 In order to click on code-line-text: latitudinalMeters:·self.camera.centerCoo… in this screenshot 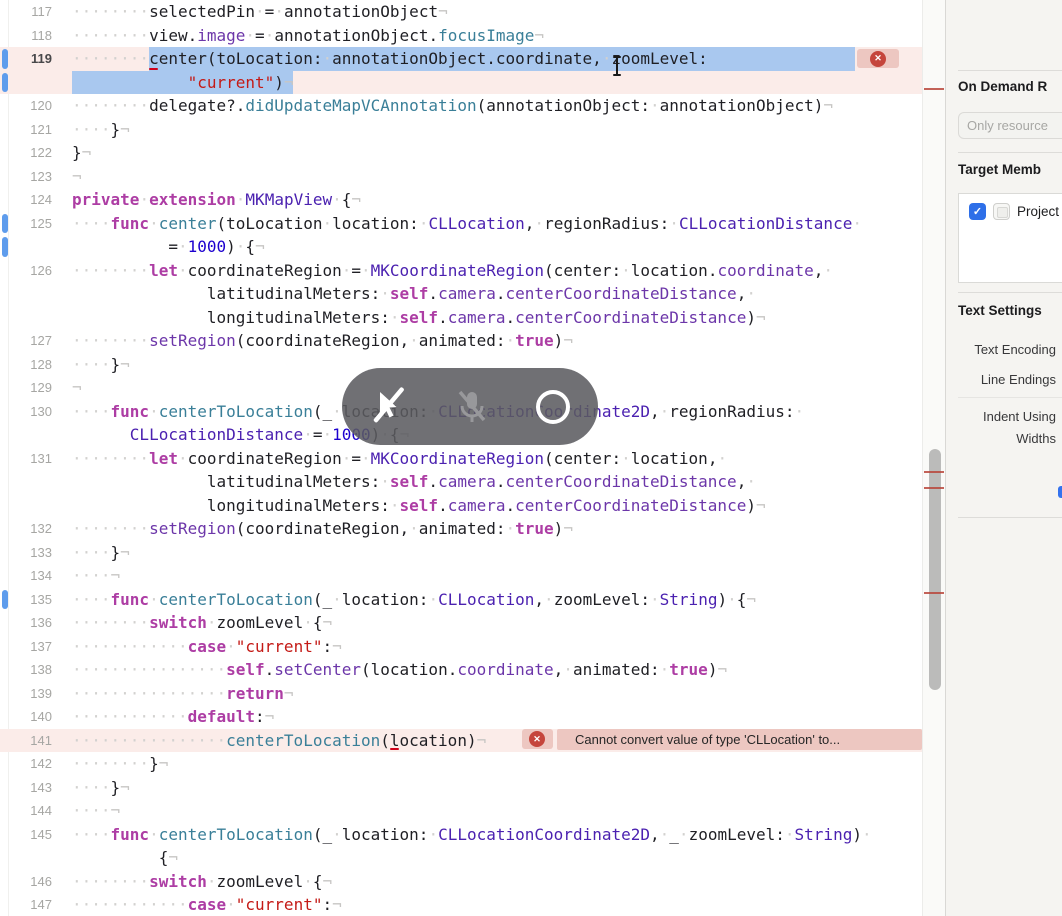, I will do `click(481, 293)`.